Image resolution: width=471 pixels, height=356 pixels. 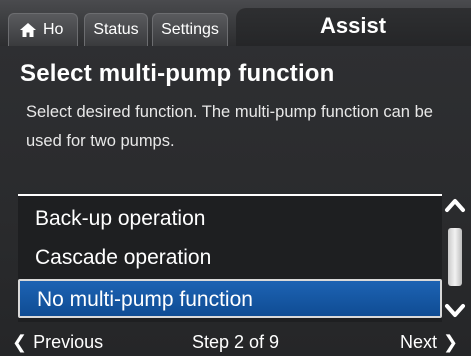 I want to click on tab-assist: Assist, so click(x=353, y=27).